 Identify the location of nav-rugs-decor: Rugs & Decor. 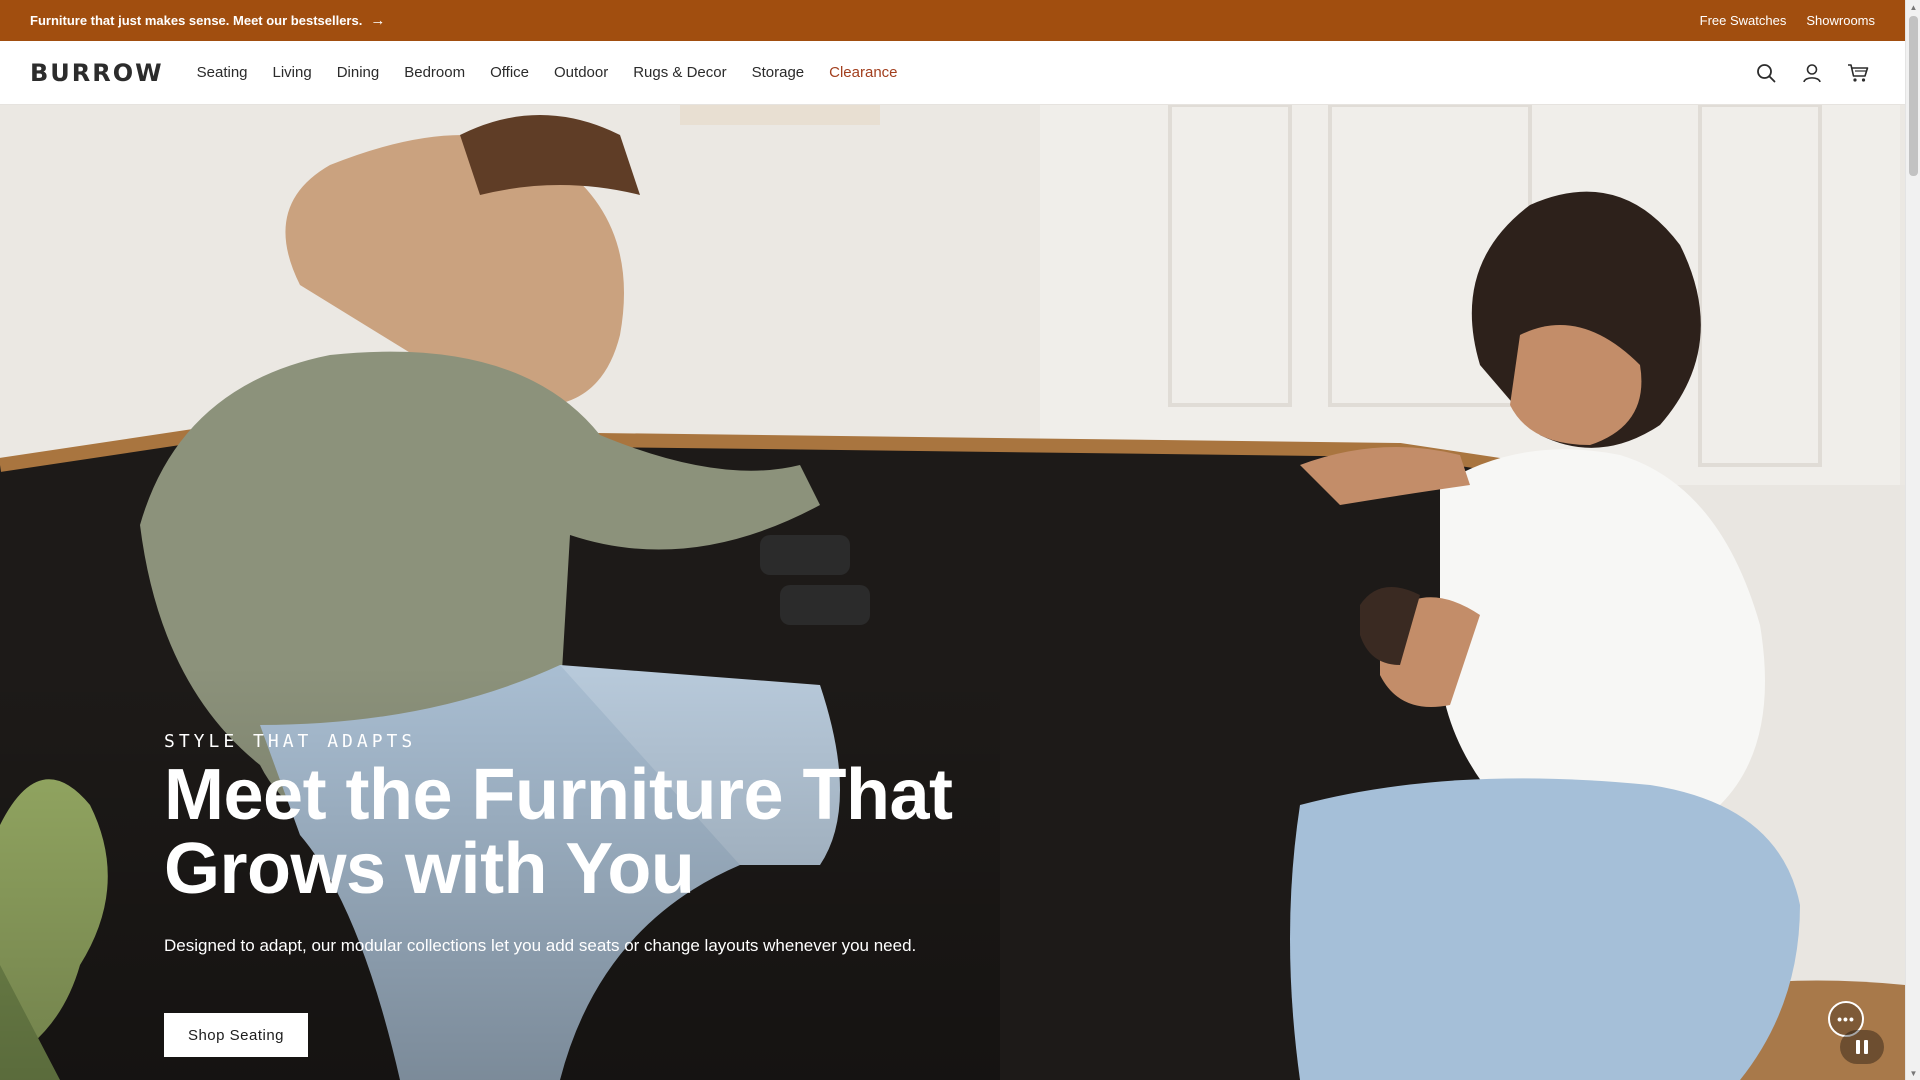
(679, 72).